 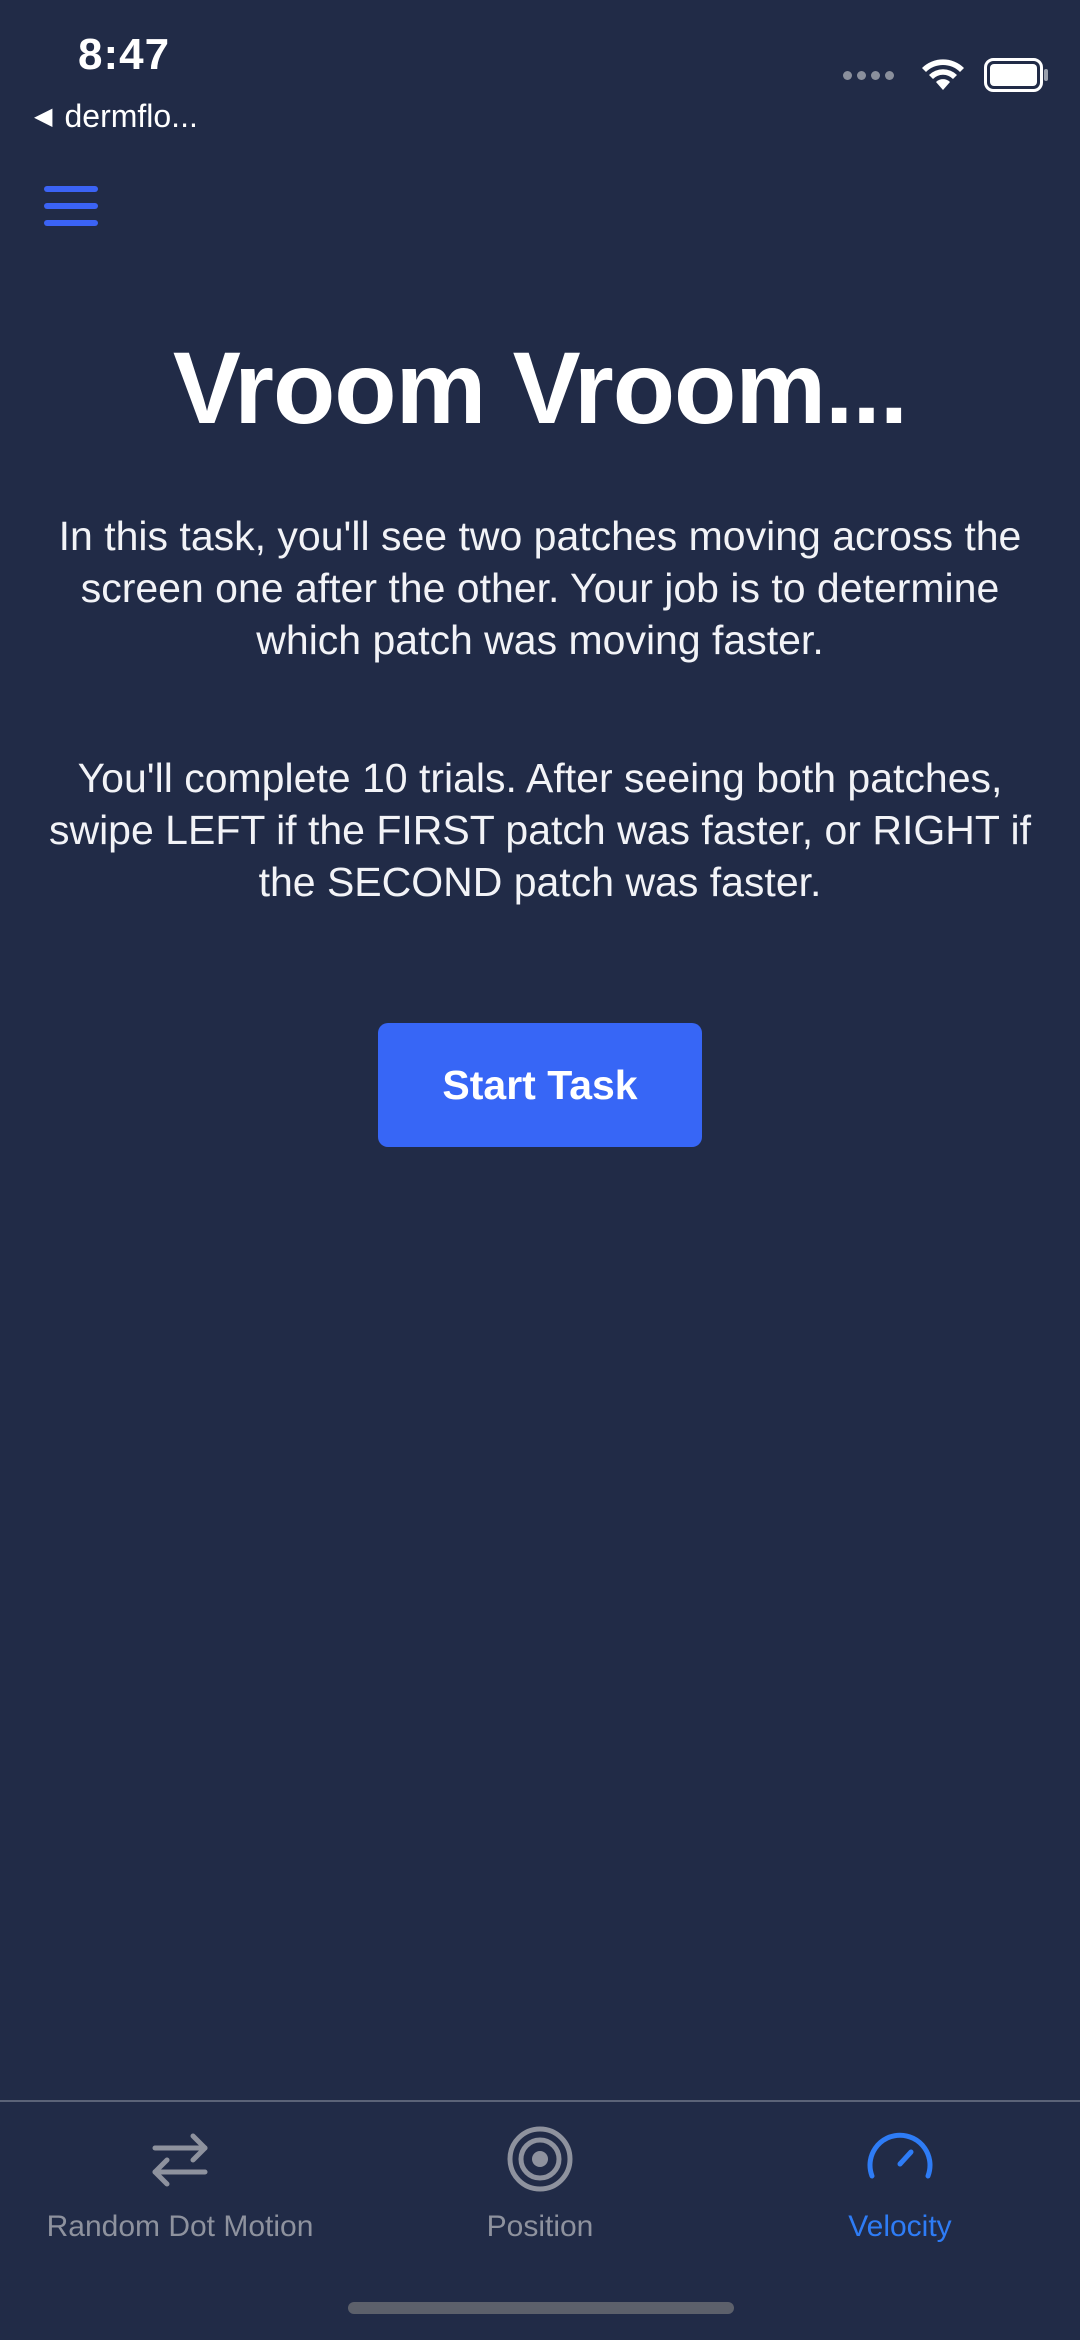 I want to click on start-task-button: Start Task, so click(x=540, y=1085).